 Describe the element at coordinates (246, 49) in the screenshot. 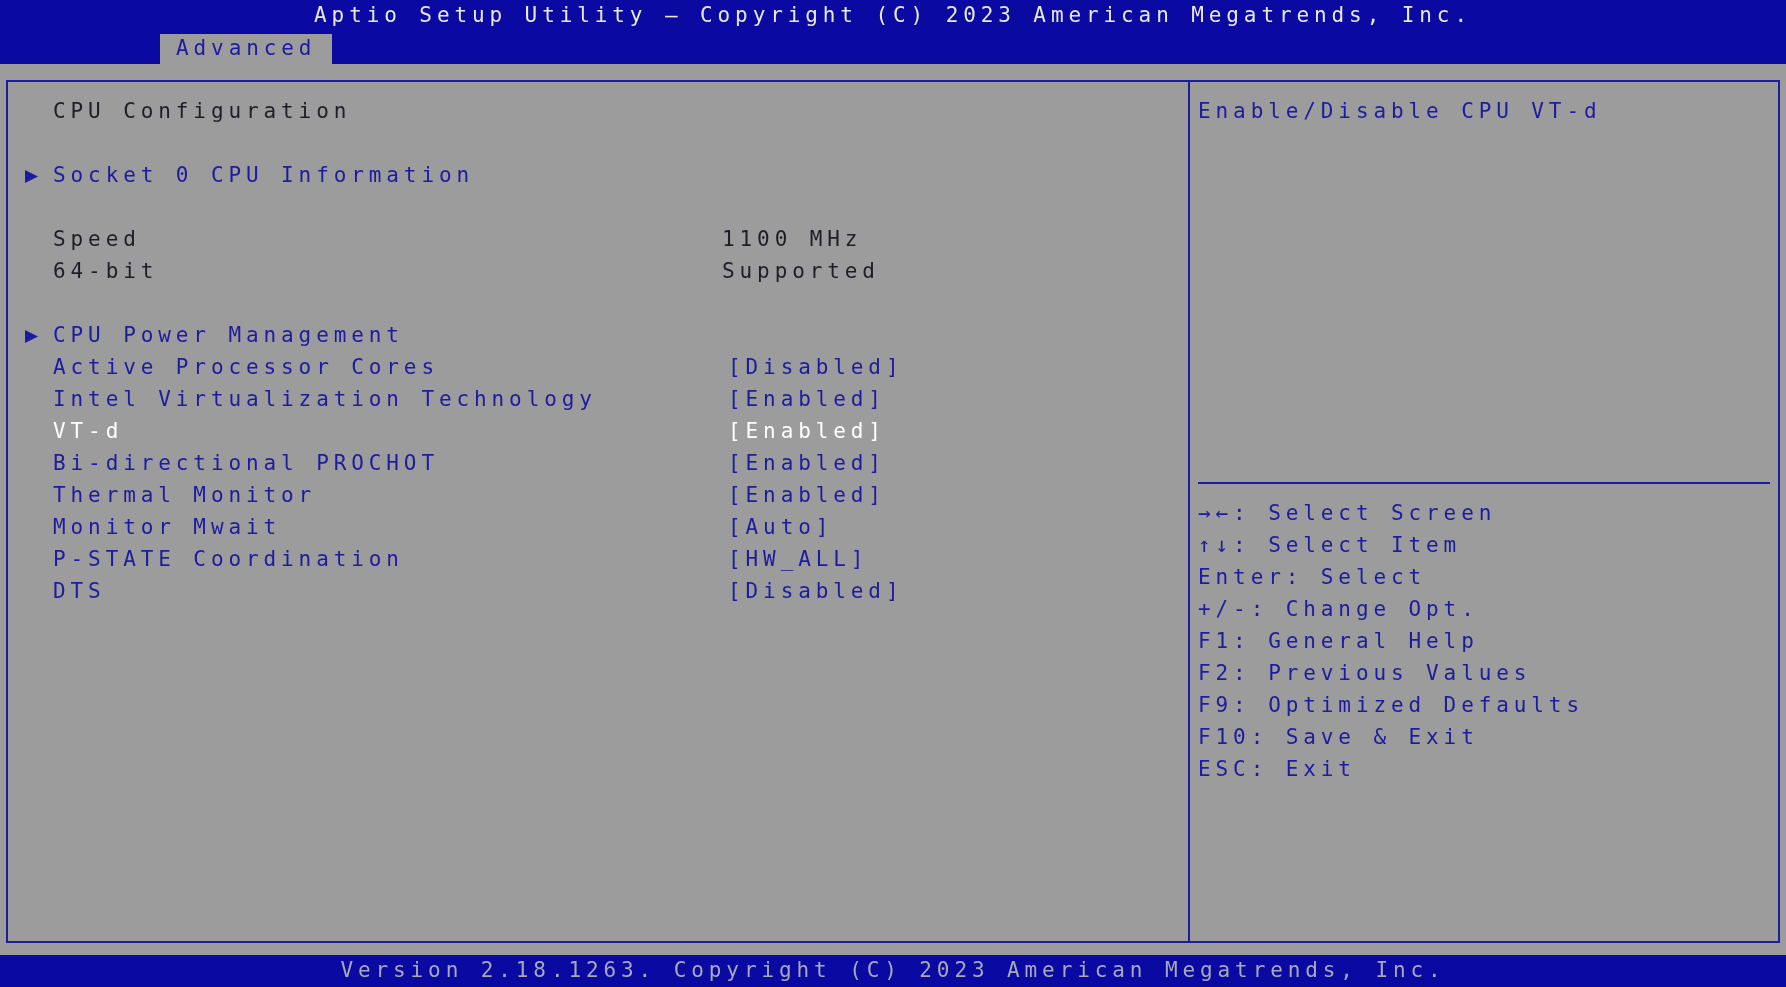

I see `tab: Advanced` at that location.